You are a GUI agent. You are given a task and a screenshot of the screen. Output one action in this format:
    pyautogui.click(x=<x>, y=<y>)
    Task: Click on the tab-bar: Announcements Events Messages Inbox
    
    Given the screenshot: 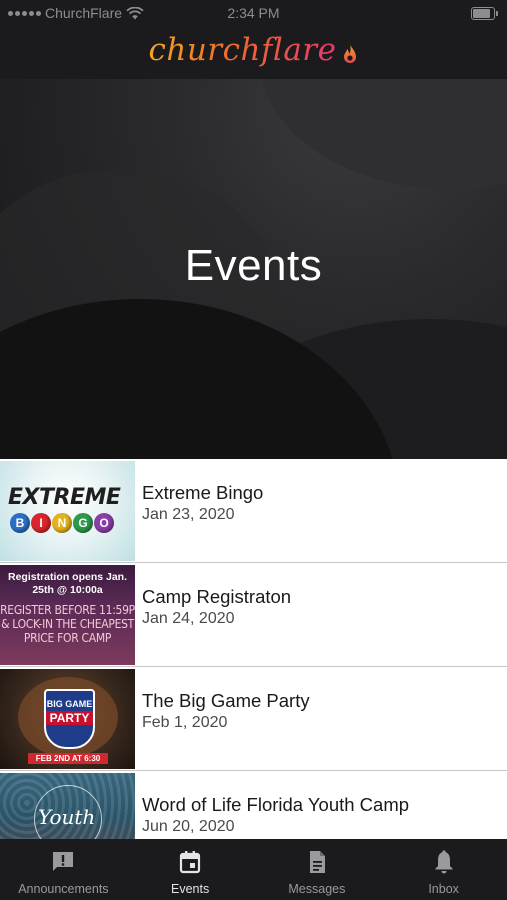 What is the action you would take?
    pyautogui.click(x=253, y=869)
    